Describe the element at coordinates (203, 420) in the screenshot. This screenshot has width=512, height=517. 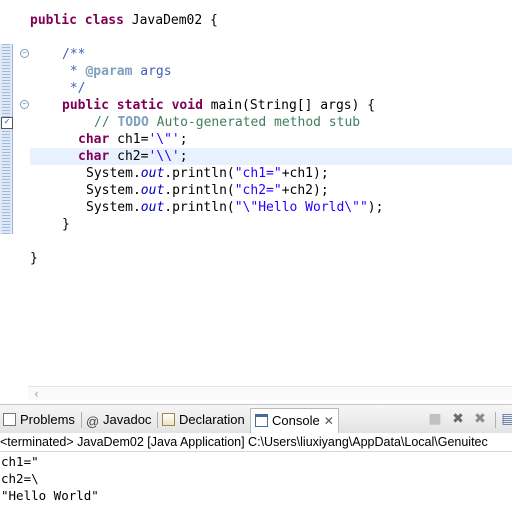
I see `tab-declaration: Declaration` at that location.